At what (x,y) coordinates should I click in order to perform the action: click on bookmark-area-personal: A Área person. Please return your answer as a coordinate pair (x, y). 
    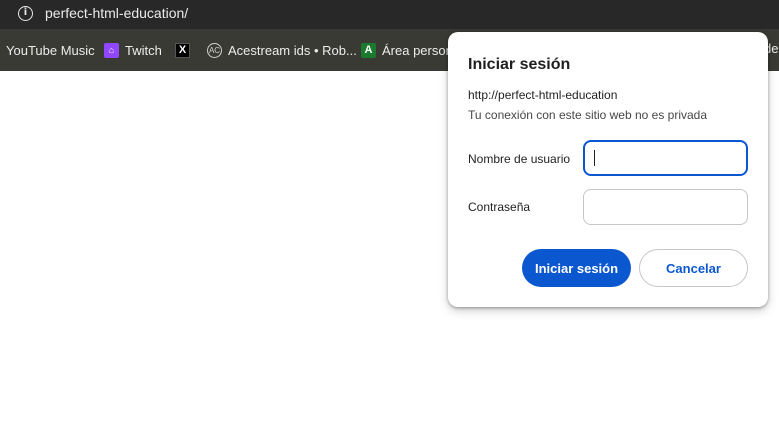
    Looking at the image, I should click on (407, 50).